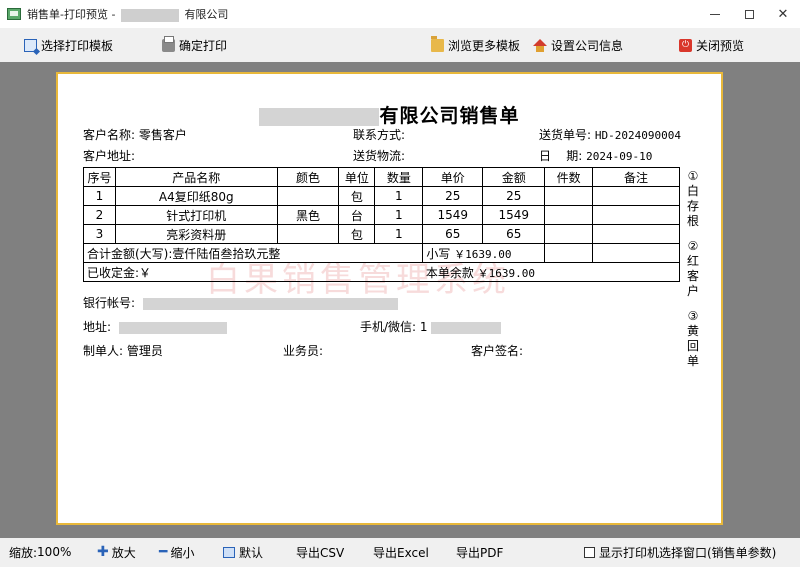 The image size is (800, 567). Describe the element at coordinates (692, 268) in the screenshot. I see `copy-note-red: ②红客户` at that location.